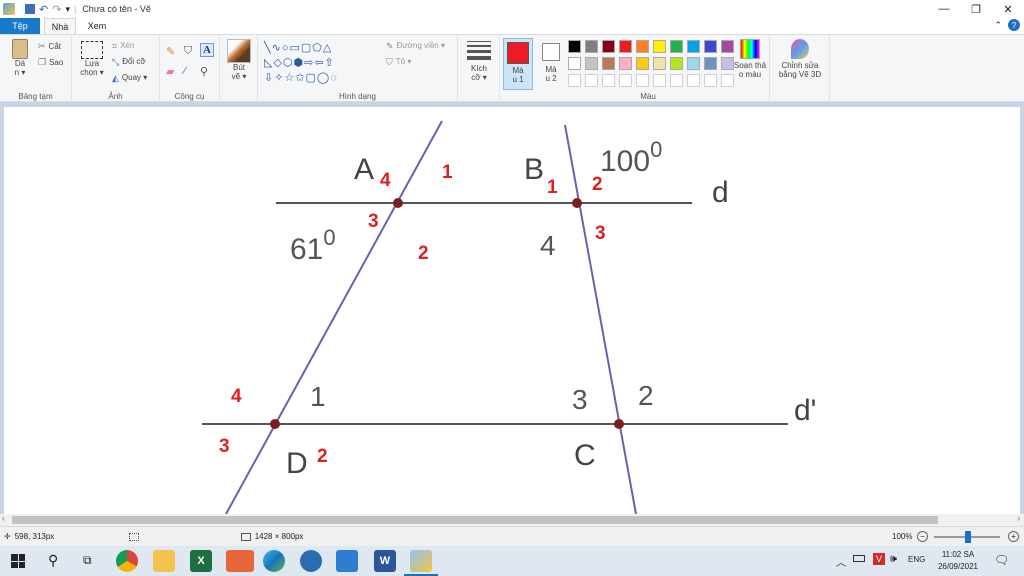 This screenshot has height=576, width=1024. What do you see at coordinates (551, 64) in the screenshot?
I see `color2-button: Mà u 2` at bounding box center [551, 64].